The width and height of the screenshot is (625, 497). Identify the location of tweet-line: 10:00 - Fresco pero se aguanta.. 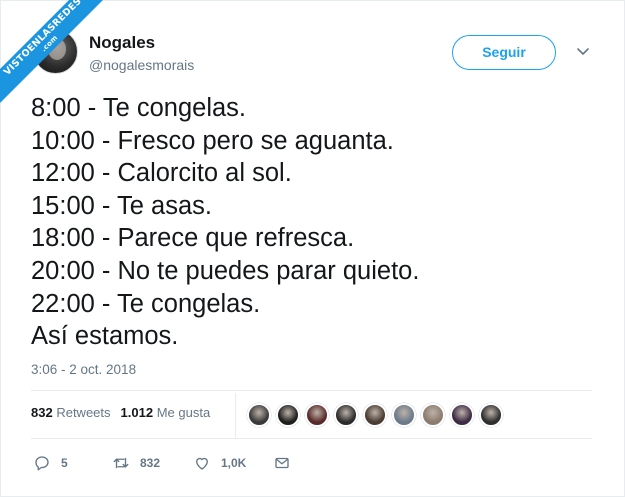
(212, 140).